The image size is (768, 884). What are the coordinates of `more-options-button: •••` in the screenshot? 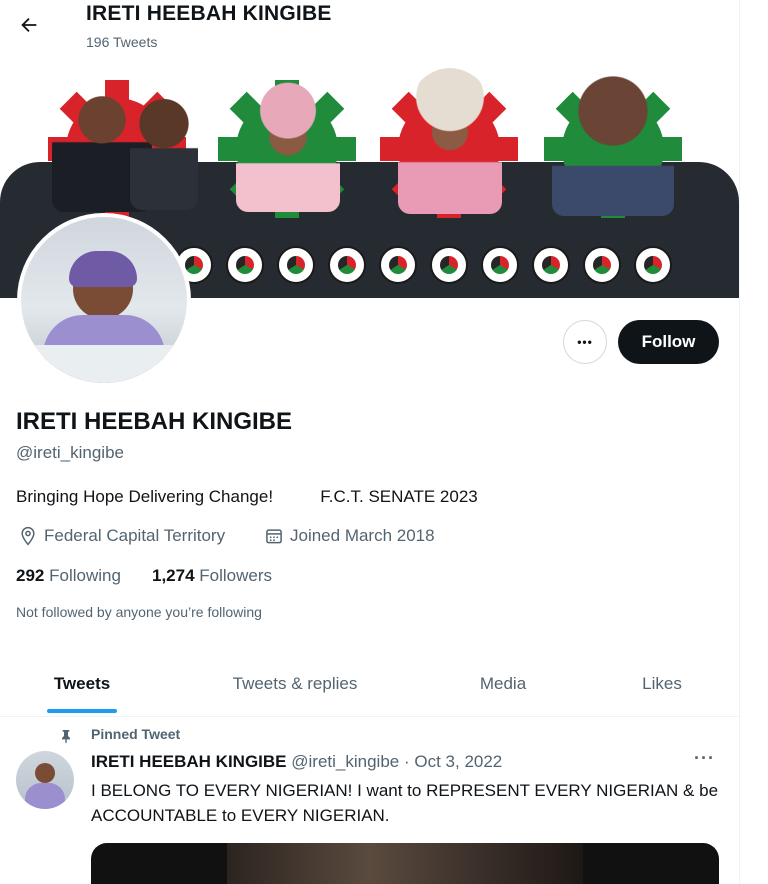 It's located at (585, 342).